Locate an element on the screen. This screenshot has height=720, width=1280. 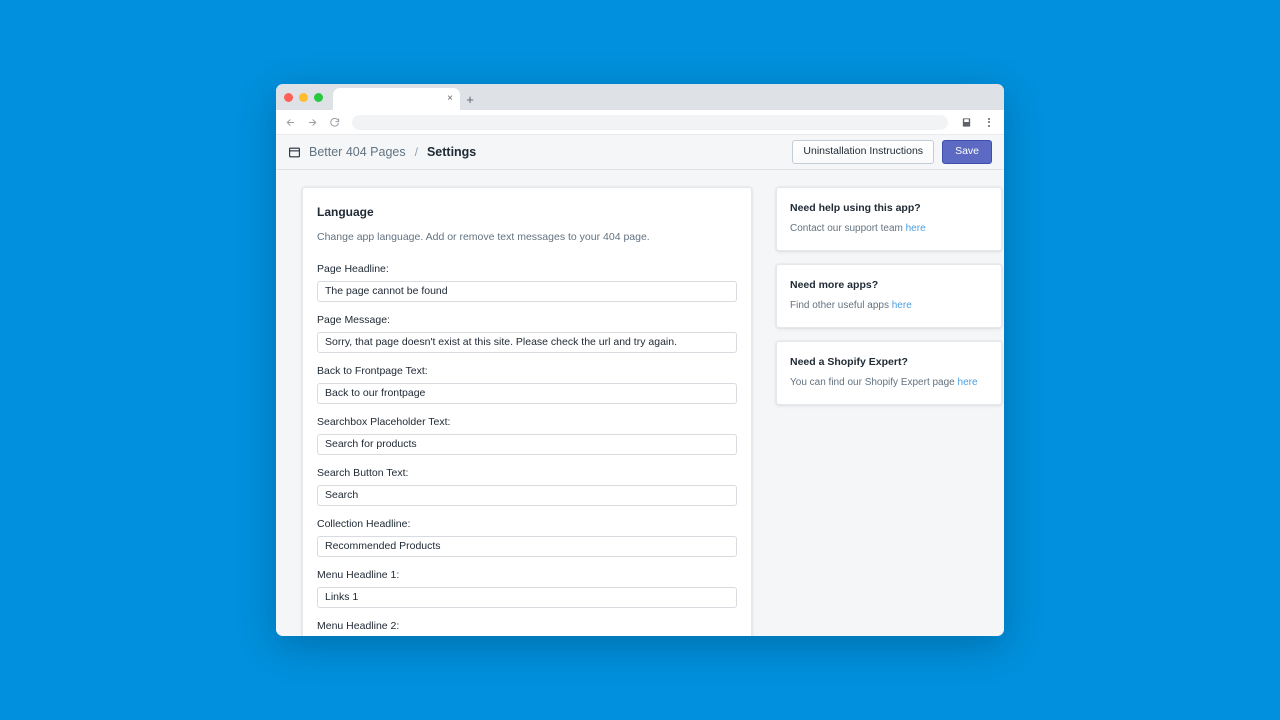
help-card-title: Need a Shopify Expert? is located at coordinates (849, 362).